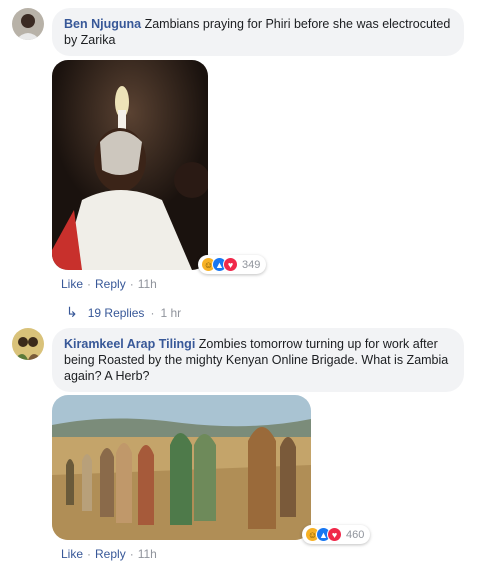  I want to click on comment-author: Kiramkeel Arap Tilingi, so click(129, 344).